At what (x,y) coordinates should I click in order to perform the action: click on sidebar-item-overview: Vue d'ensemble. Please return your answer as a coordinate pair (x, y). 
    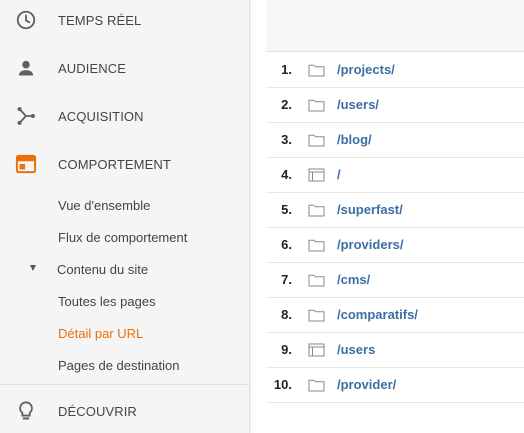
    Looking at the image, I should click on (124, 205).